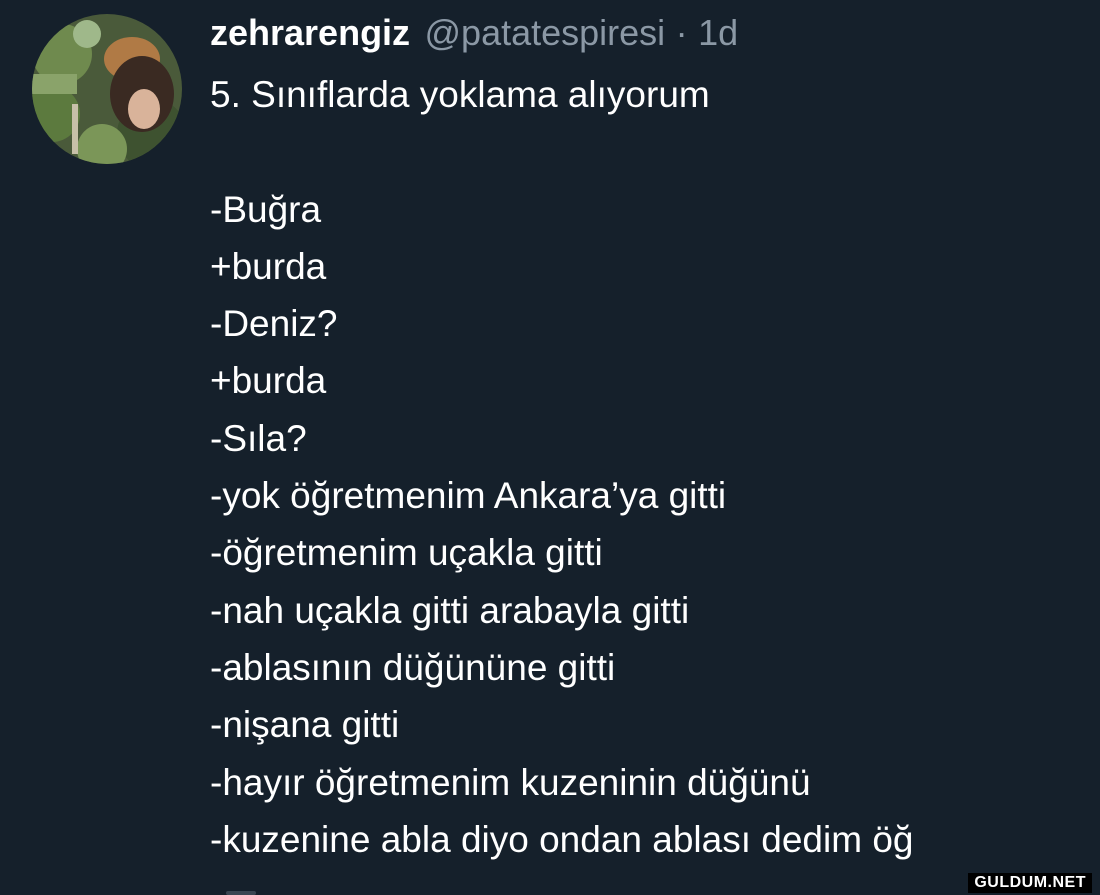 This screenshot has height=895, width=1100. I want to click on tweet-line: -ablasının düğününe gitti, so click(413, 667).